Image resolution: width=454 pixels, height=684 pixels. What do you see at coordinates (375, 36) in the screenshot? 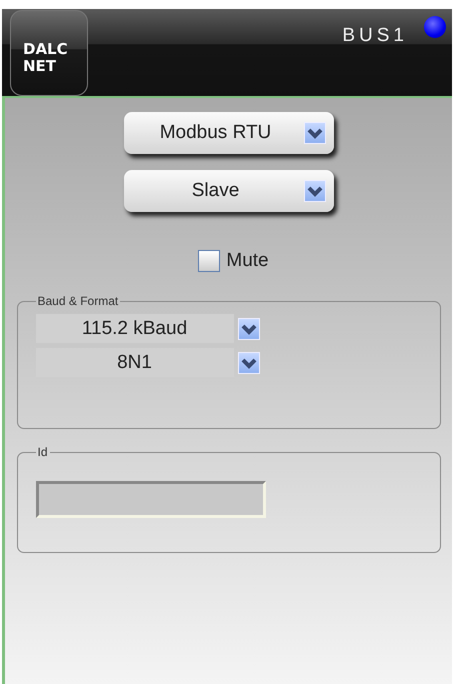
I see `page-title: BUS1` at bounding box center [375, 36].